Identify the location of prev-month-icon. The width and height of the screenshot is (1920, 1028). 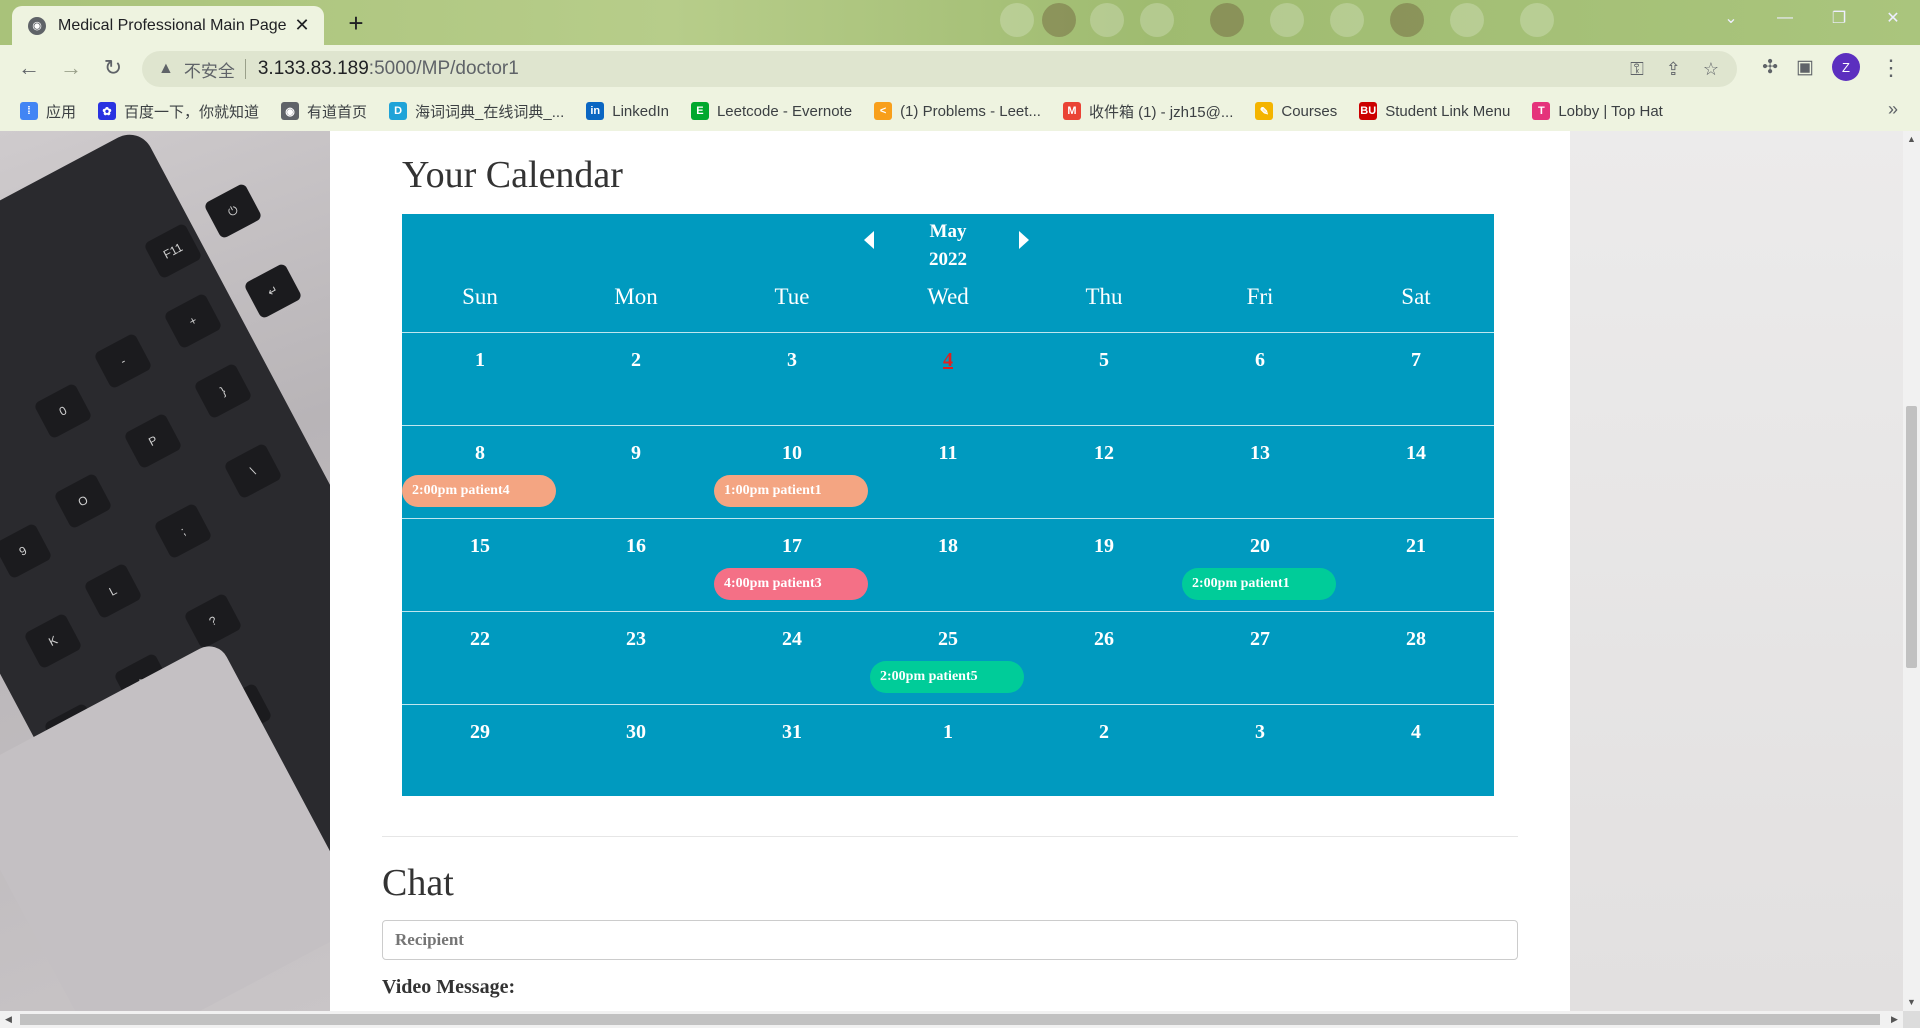
(869, 240).